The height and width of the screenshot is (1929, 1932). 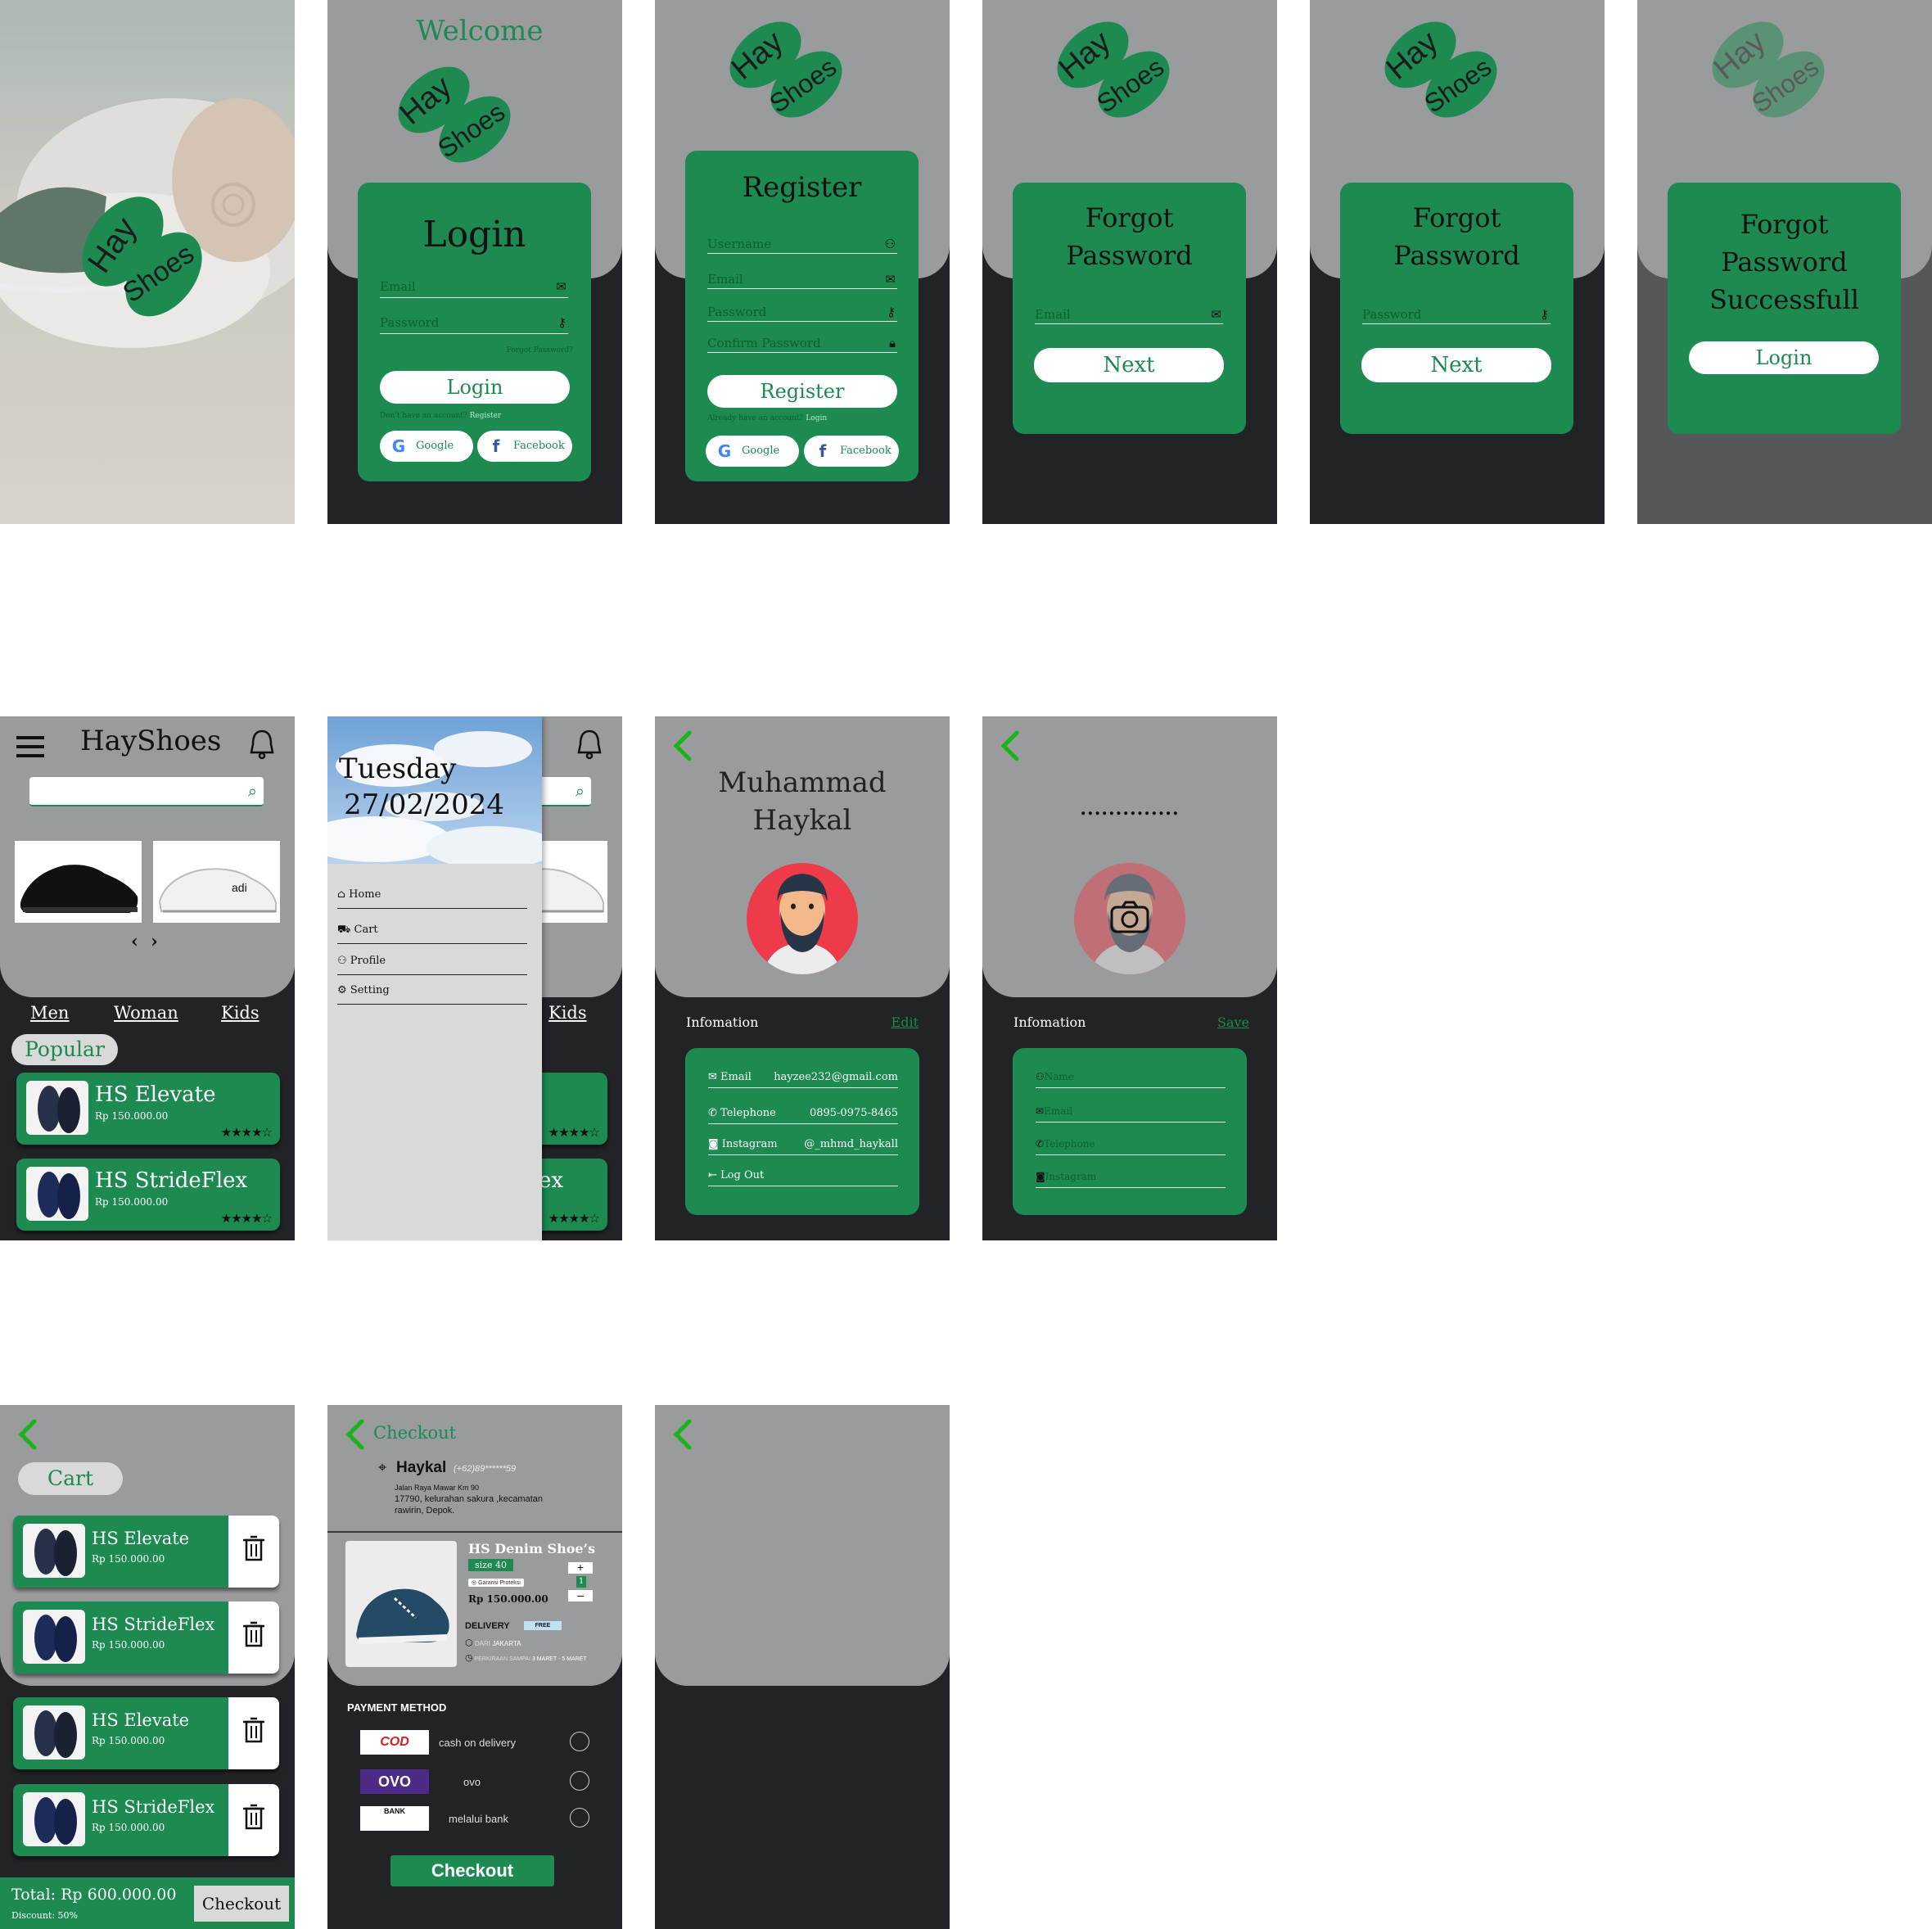 What do you see at coordinates (479, 1819) in the screenshot?
I see `payment-option-bank: BANK melalui bank` at bounding box center [479, 1819].